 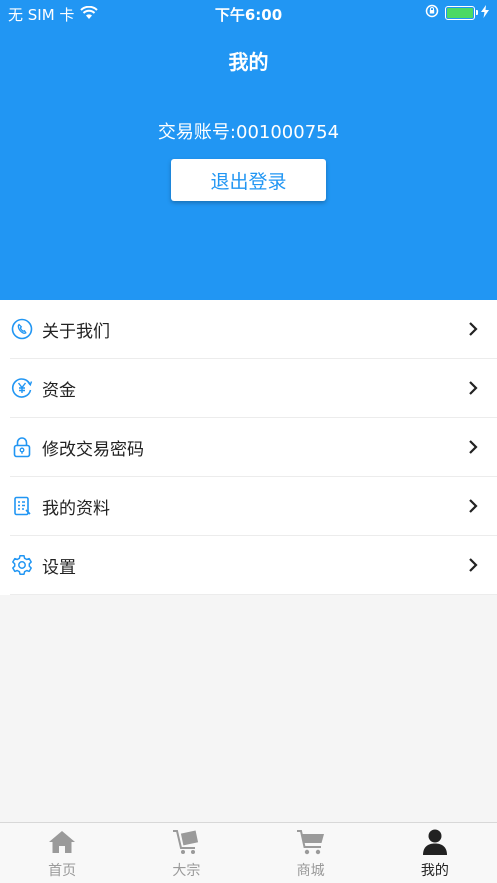 What do you see at coordinates (253, 388) in the screenshot?
I see `menu-item-funds: 资金` at bounding box center [253, 388].